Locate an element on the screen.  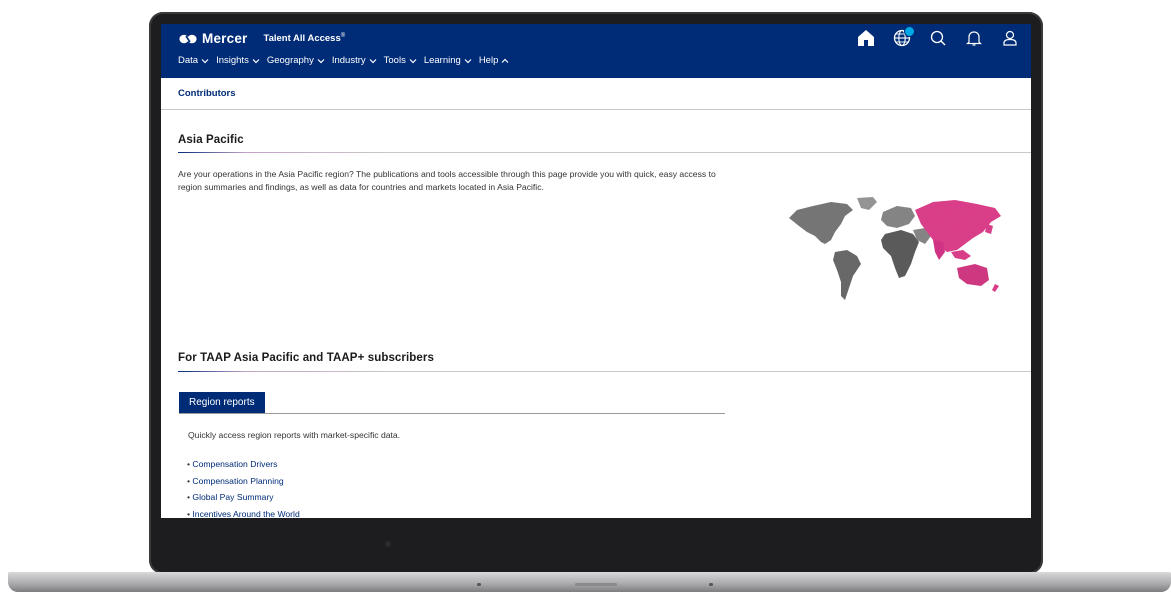
region-globe-button is located at coordinates (903, 37).